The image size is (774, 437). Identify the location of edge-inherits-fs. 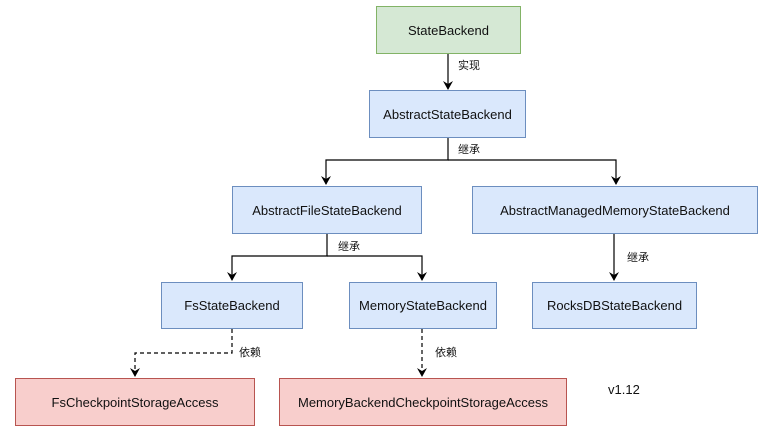
(277, 257).